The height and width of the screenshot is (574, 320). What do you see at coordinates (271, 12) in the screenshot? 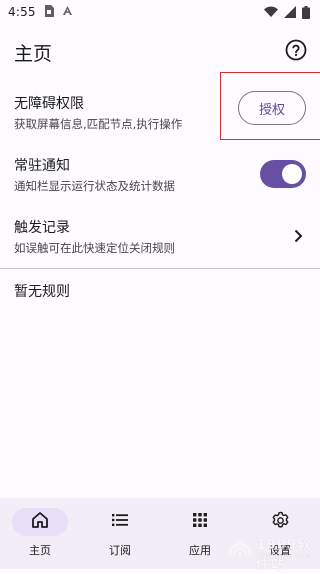
I see `wifi-icon` at bounding box center [271, 12].